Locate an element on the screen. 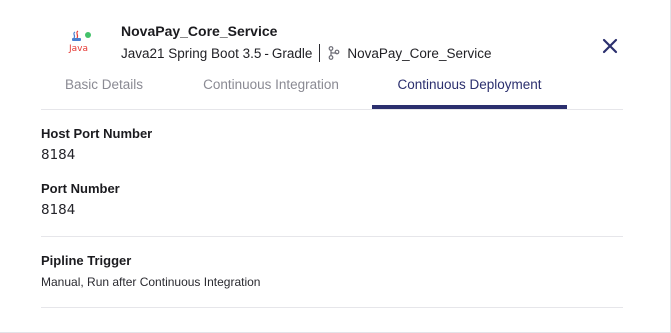  meta-divider is located at coordinates (320, 53).